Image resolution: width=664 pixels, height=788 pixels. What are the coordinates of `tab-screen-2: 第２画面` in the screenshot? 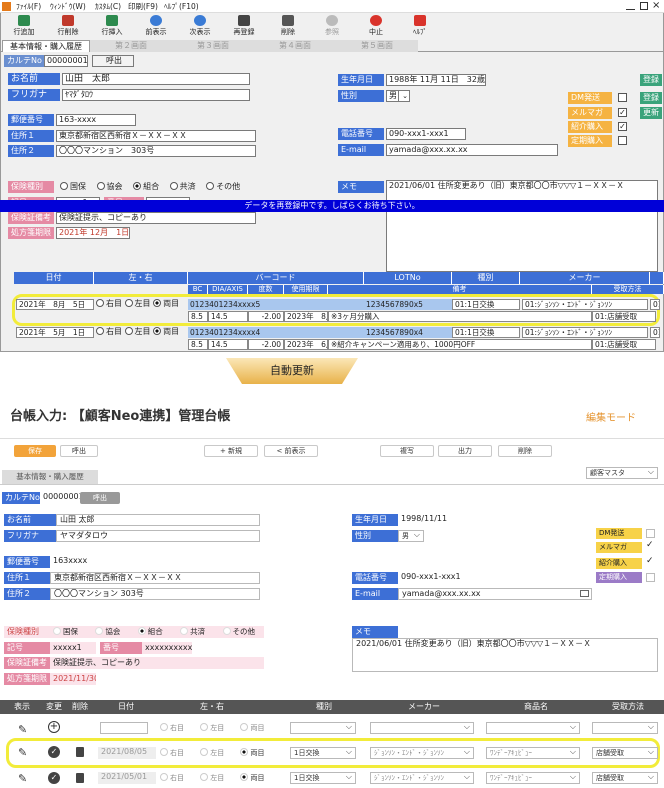 It's located at (131, 46).